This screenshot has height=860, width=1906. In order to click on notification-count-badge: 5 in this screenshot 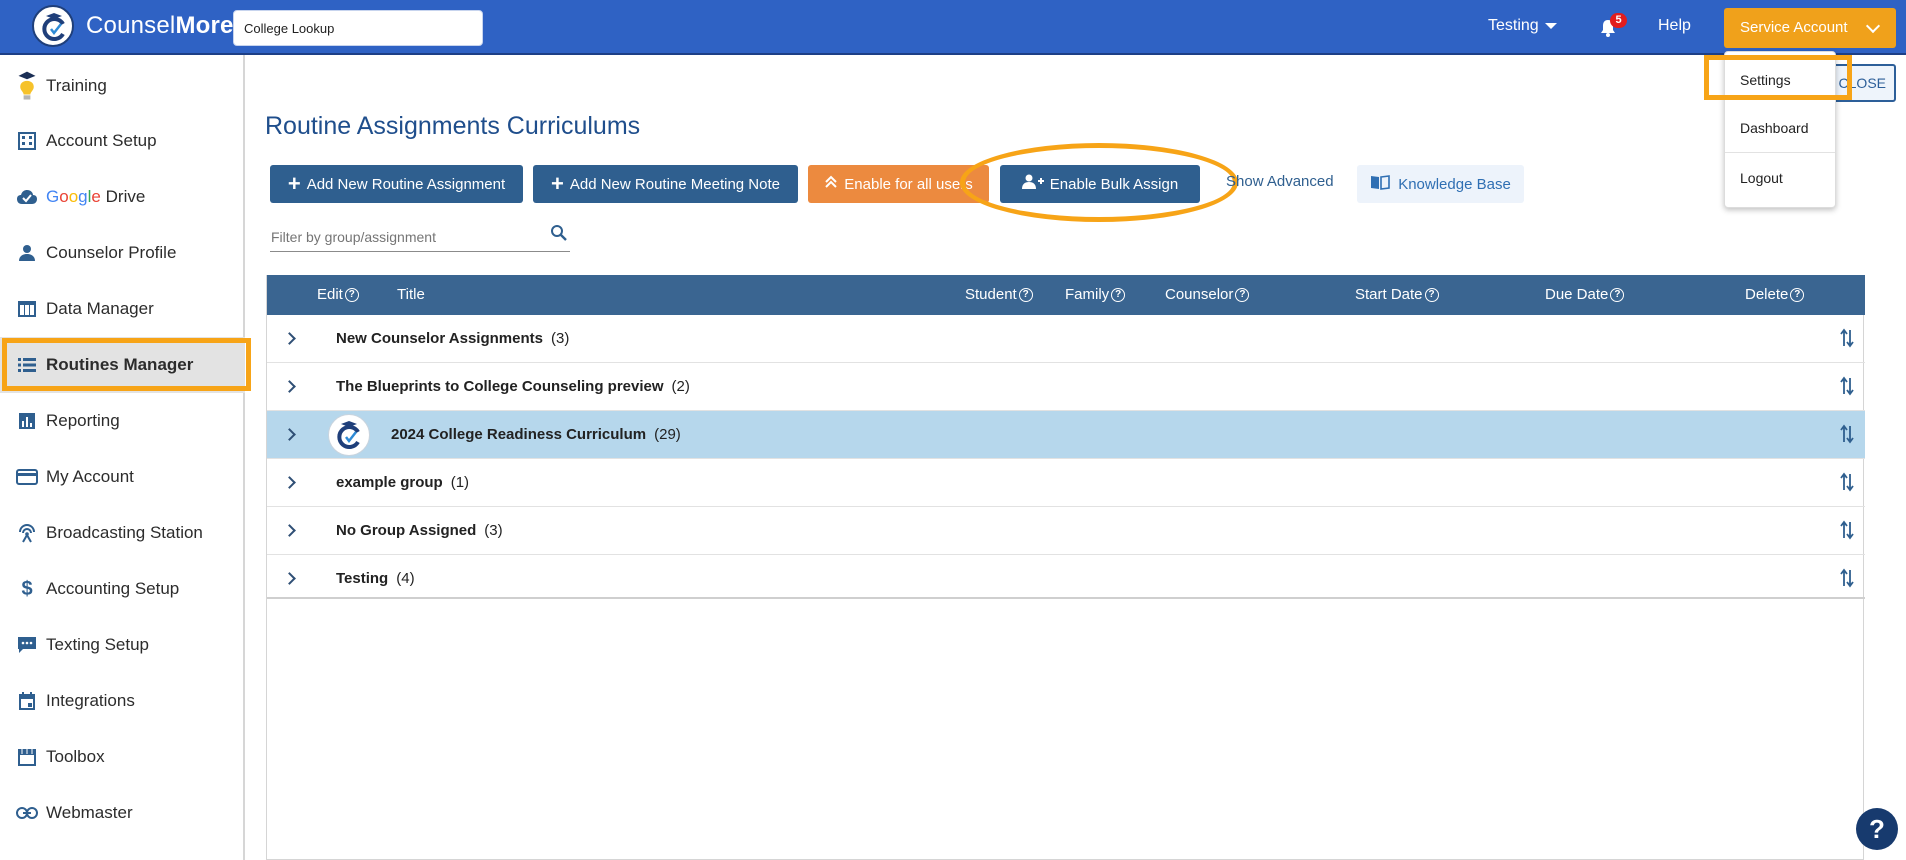, I will do `click(1618, 20)`.